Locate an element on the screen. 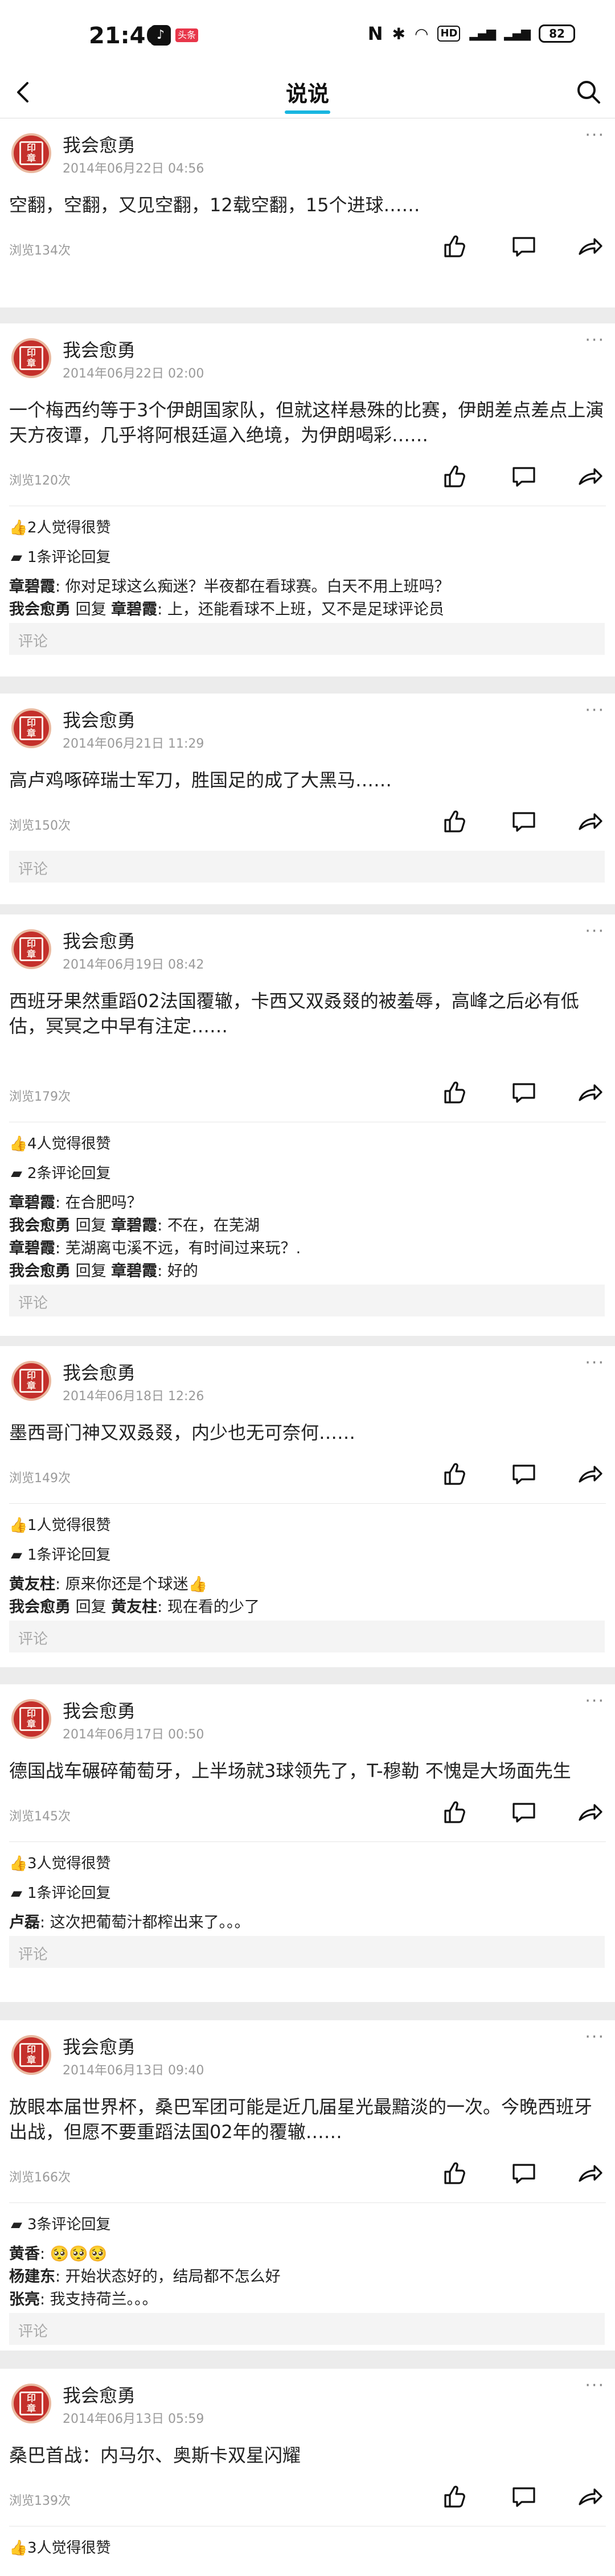  commenter-name: 杨建东 is located at coordinates (32, 2277).